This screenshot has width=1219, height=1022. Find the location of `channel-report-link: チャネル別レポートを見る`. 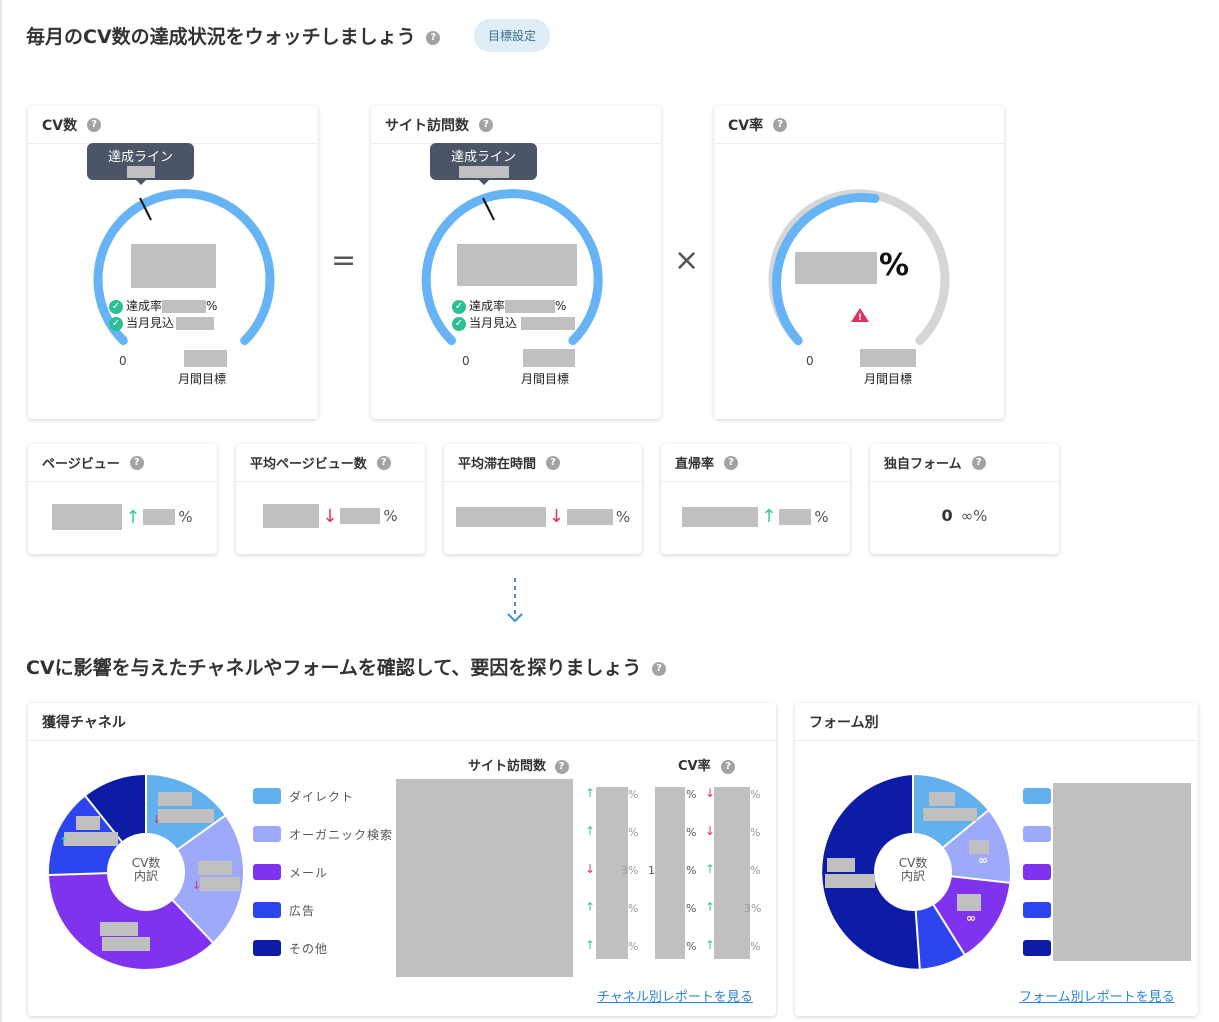

channel-report-link: チャネル別レポートを見る is located at coordinates (675, 995).